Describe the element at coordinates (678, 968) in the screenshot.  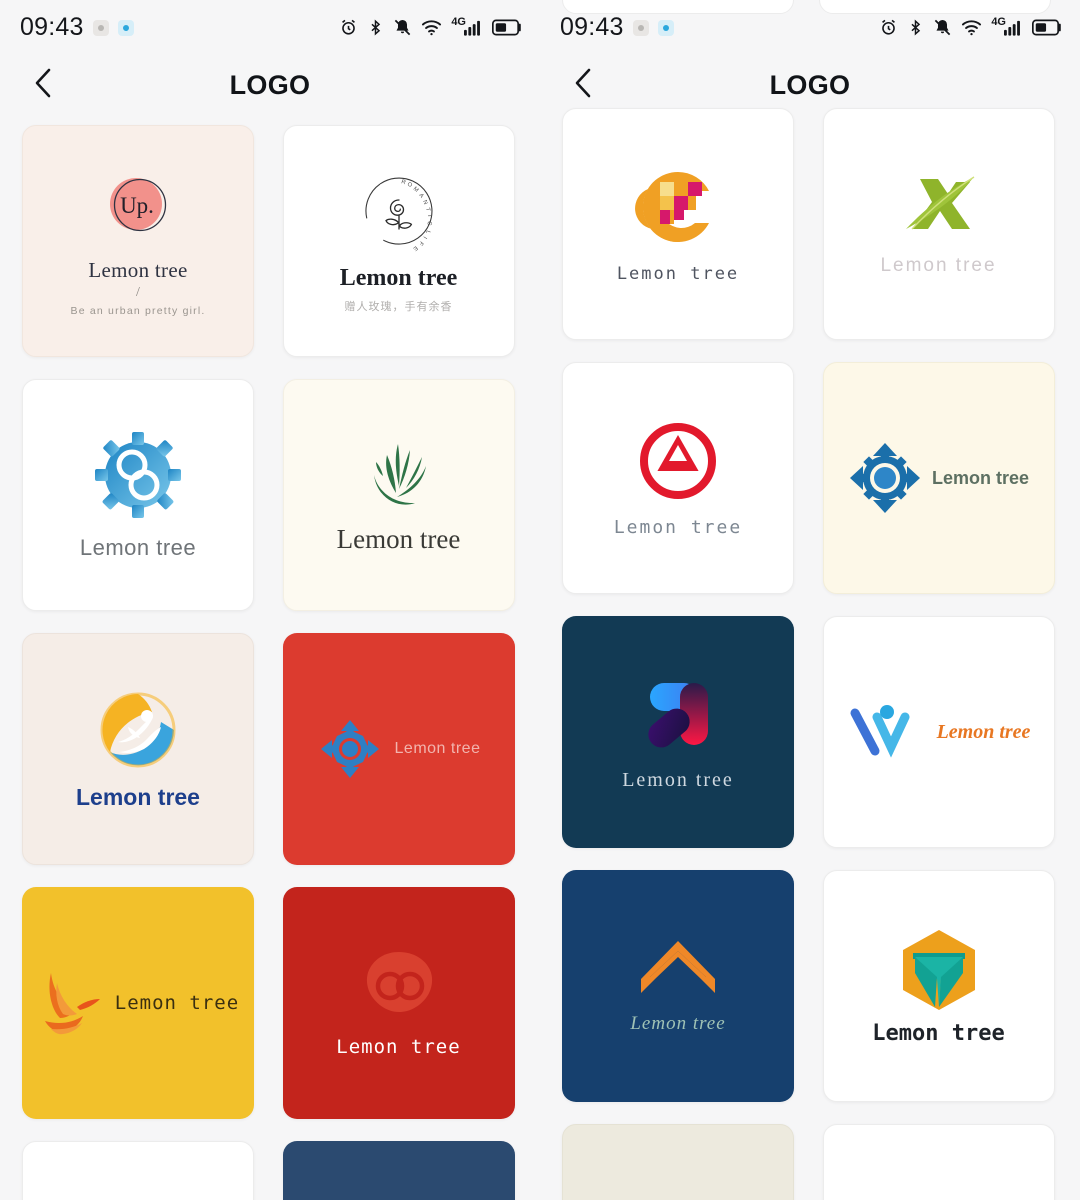
I see `orange-roof-icon` at that location.